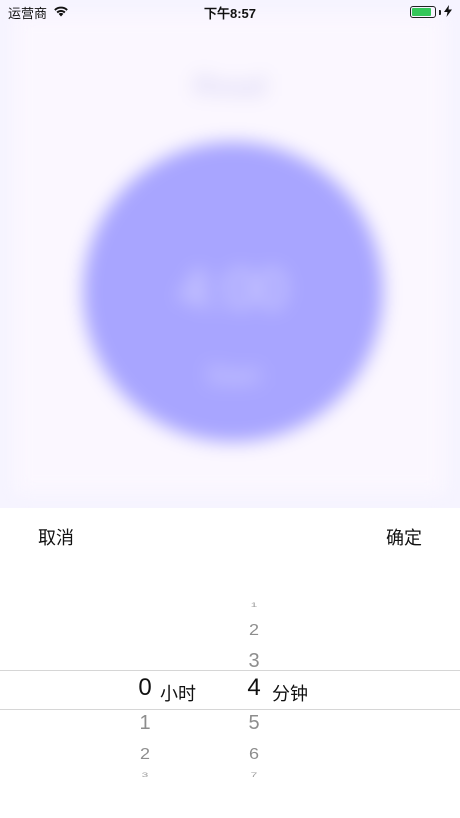 This screenshot has width=460, height=818. I want to click on bolt-icon, so click(448, 12).